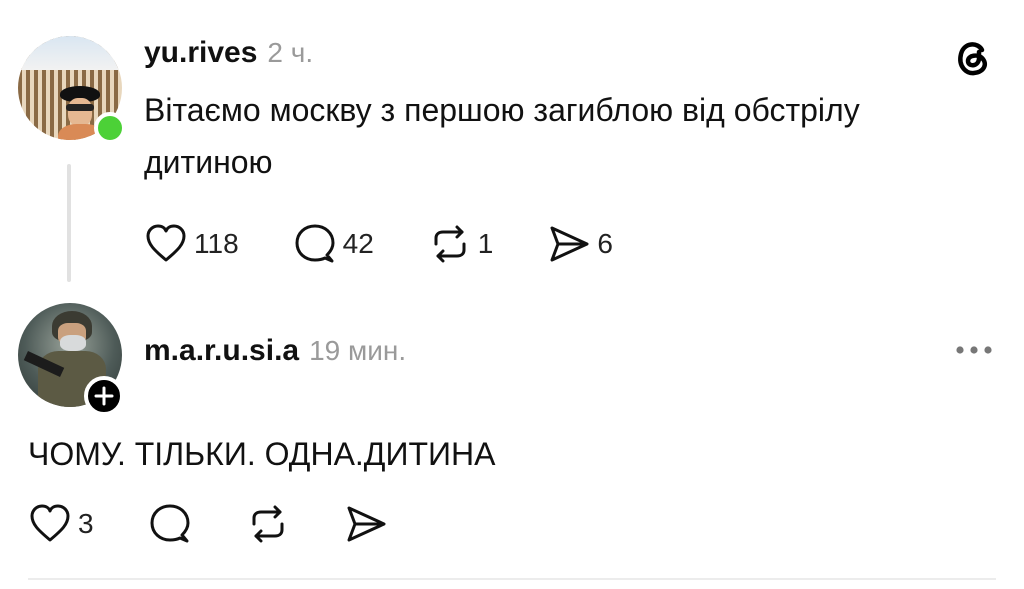  I want to click on repost-count: 1, so click(485, 243).